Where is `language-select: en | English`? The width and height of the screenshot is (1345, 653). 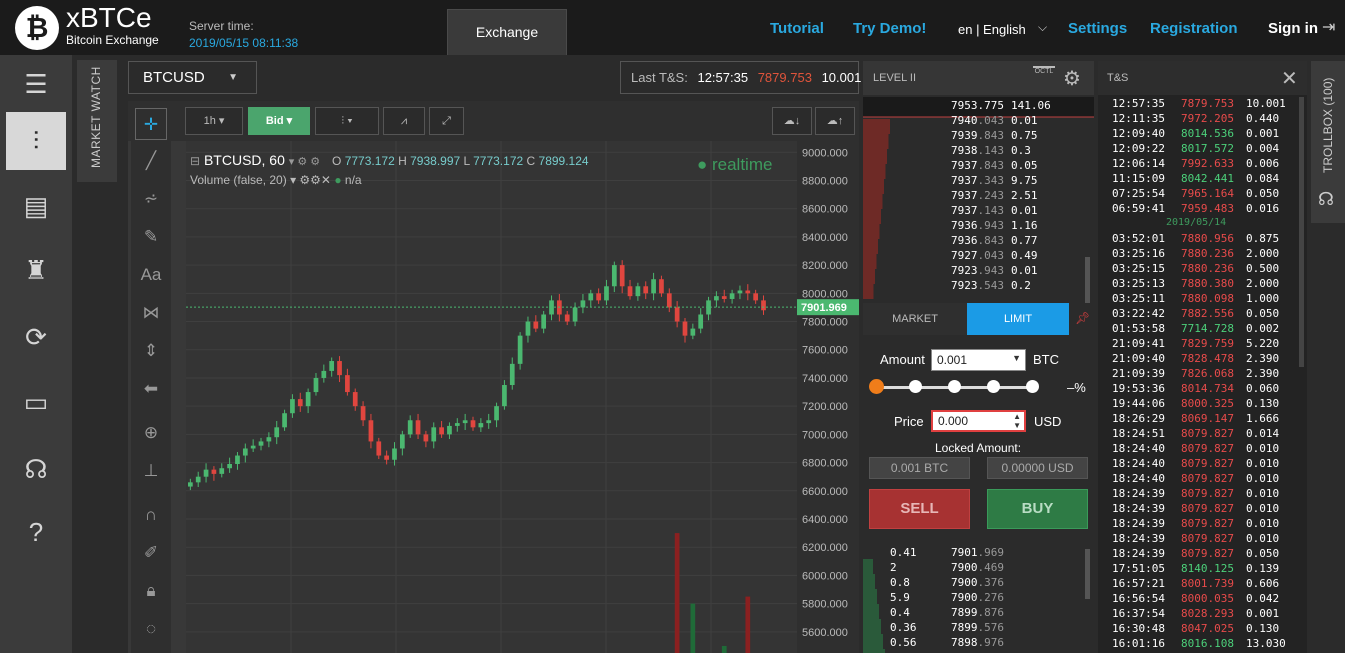 language-select: en | English is located at coordinates (992, 29).